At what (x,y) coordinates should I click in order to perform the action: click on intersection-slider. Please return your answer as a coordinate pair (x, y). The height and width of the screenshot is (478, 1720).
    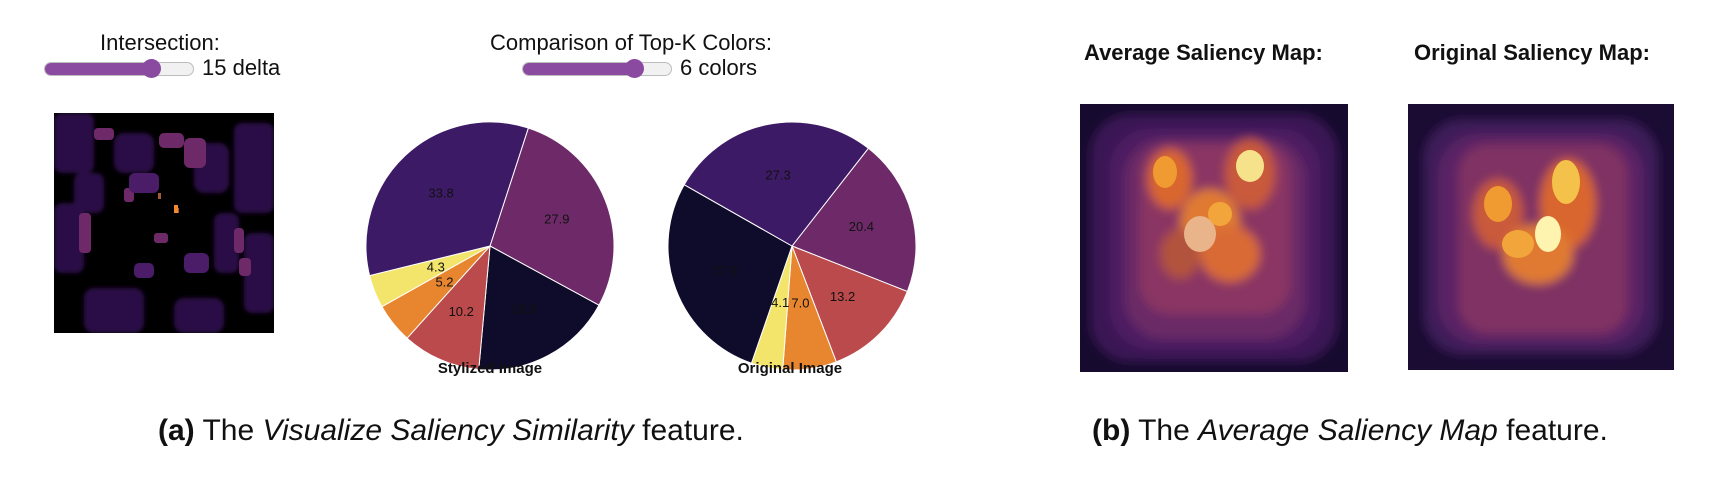
    Looking at the image, I should click on (119, 68).